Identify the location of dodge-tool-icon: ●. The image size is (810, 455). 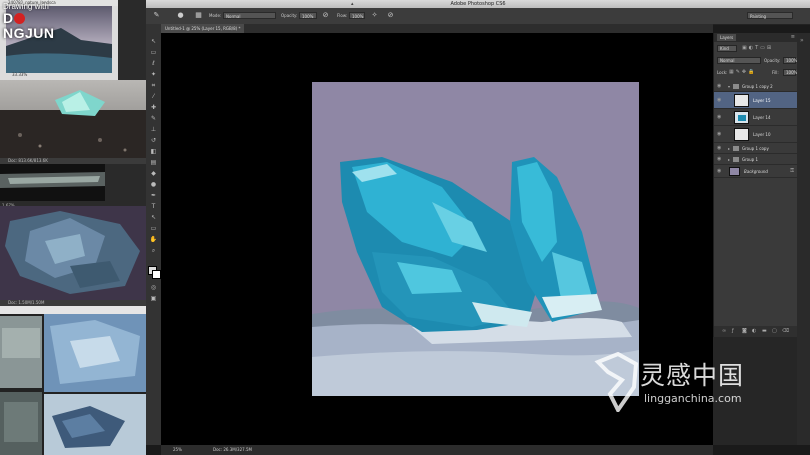
(153, 184).